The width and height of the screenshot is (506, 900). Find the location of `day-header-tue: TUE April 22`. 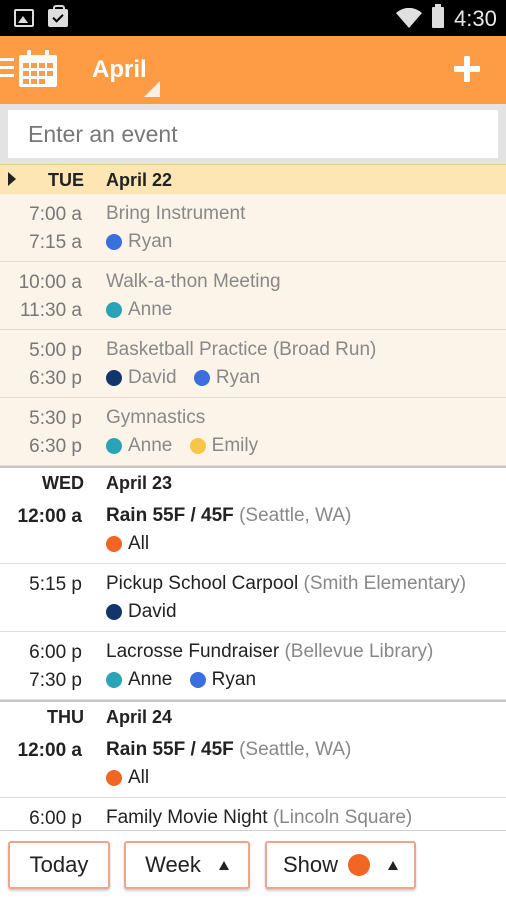

day-header-tue: TUE April 22 is located at coordinates (253, 179).